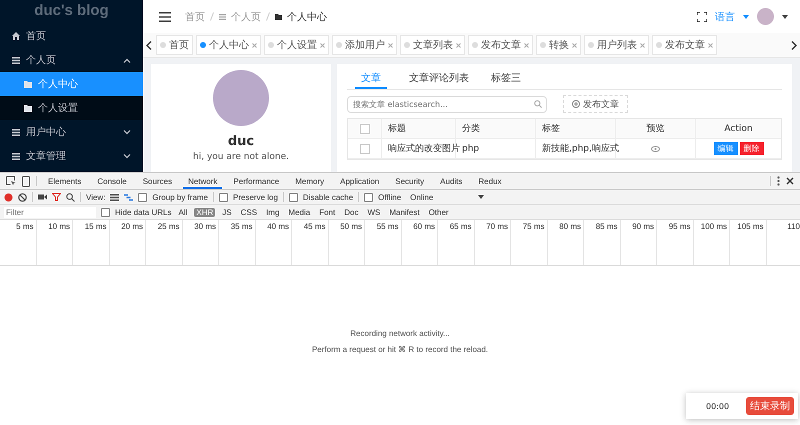  What do you see at coordinates (169, 226) in the screenshot?
I see `tick-label: 25 ms` at bounding box center [169, 226].